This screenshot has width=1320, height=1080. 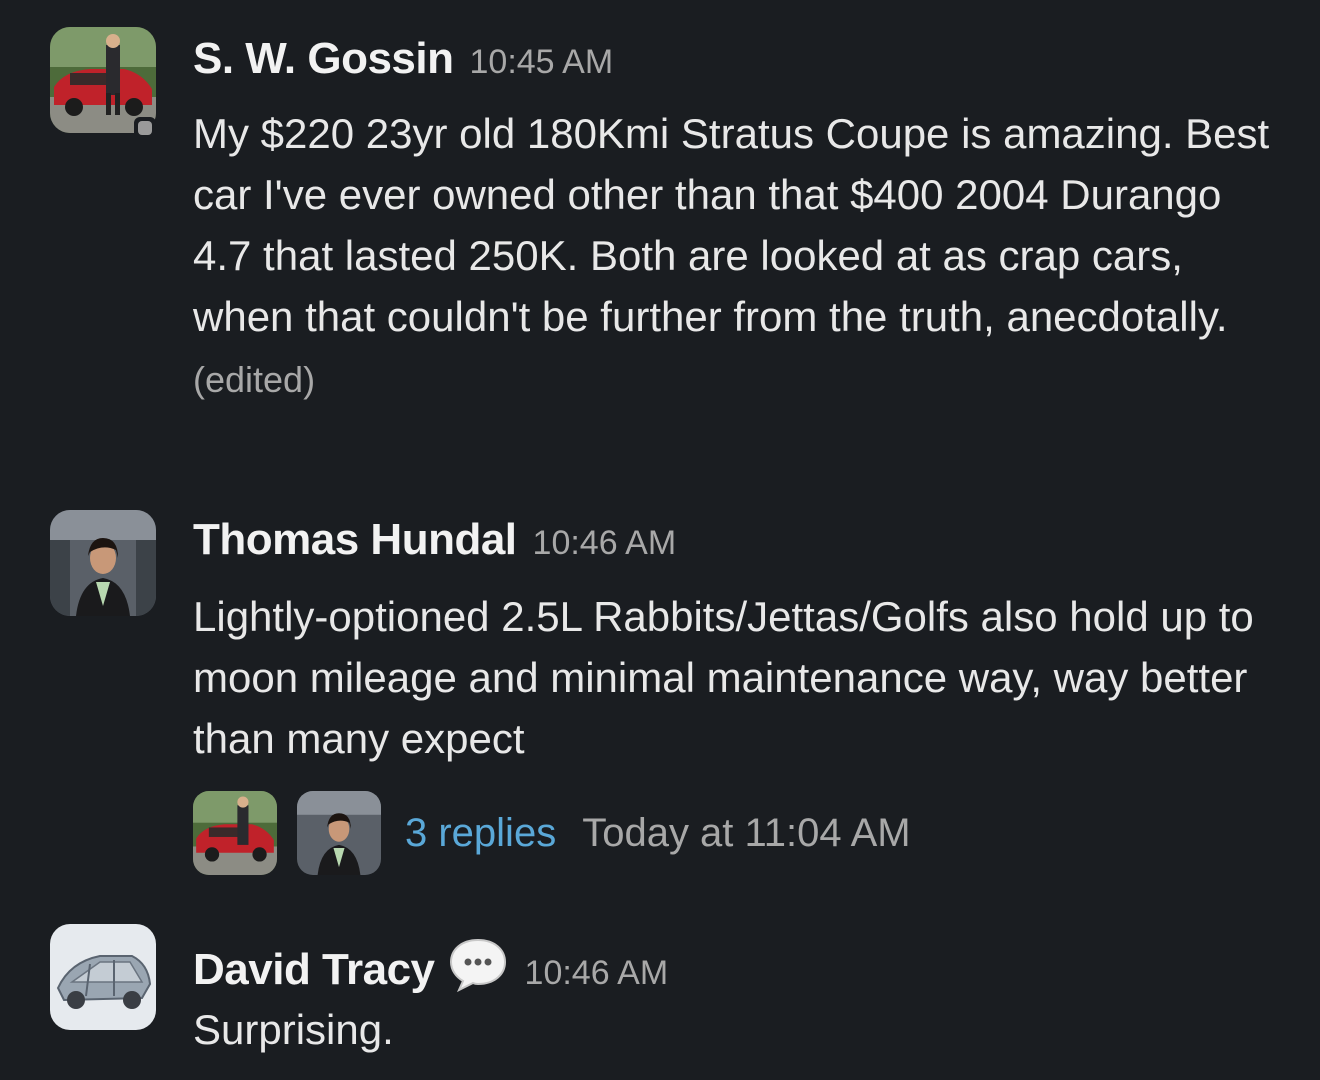 I want to click on message-body: Surprising., so click(x=738, y=1029).